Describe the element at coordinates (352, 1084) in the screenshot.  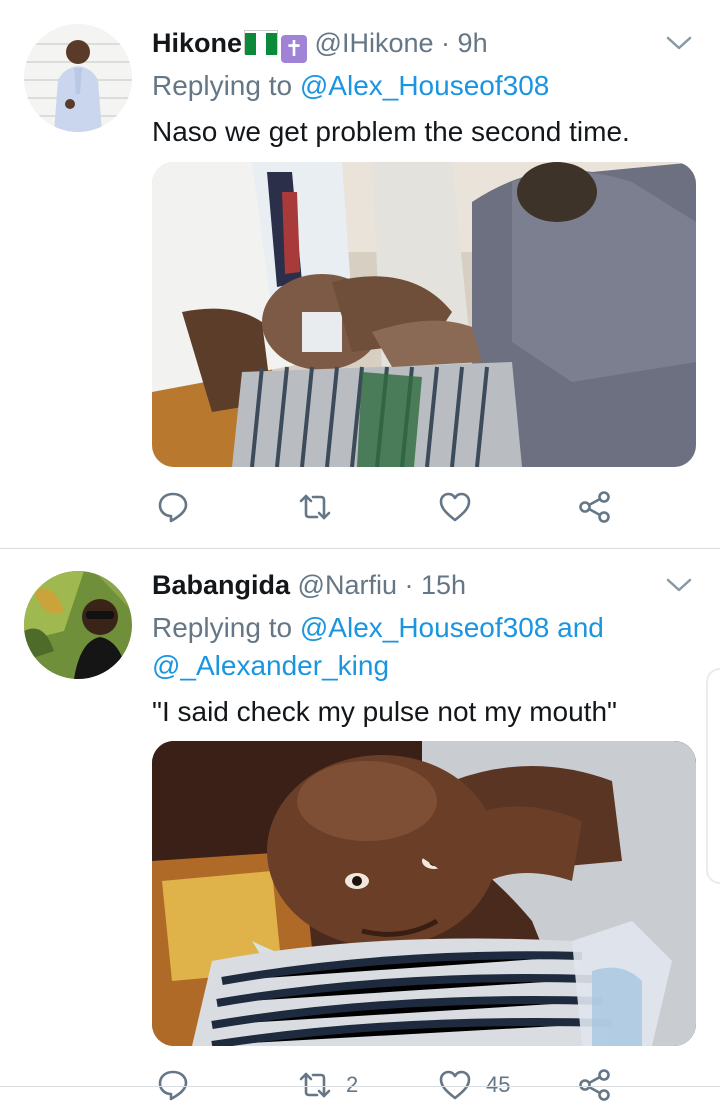
I see `retweet-count: 2` at that location.